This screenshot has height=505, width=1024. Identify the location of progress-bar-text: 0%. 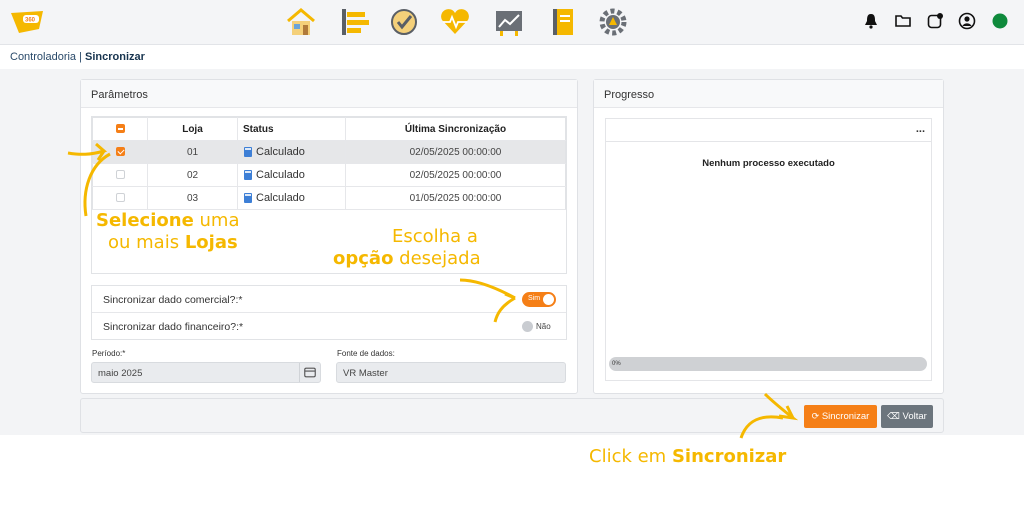
(616, 364).